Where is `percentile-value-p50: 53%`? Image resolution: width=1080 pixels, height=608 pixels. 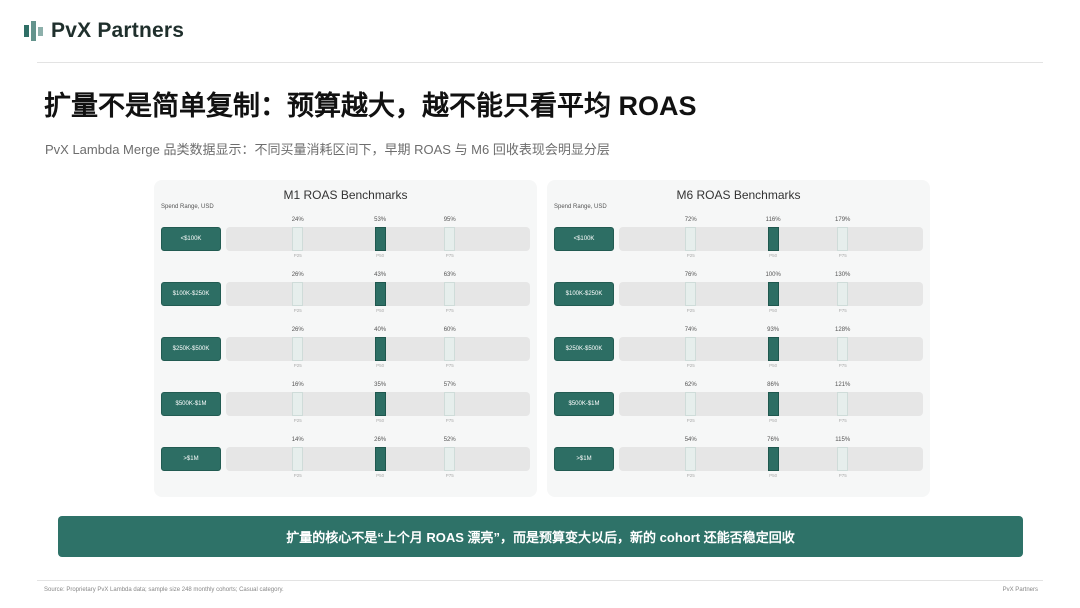
percentile-value-p50: 53% is located at coordinates (380, 220).